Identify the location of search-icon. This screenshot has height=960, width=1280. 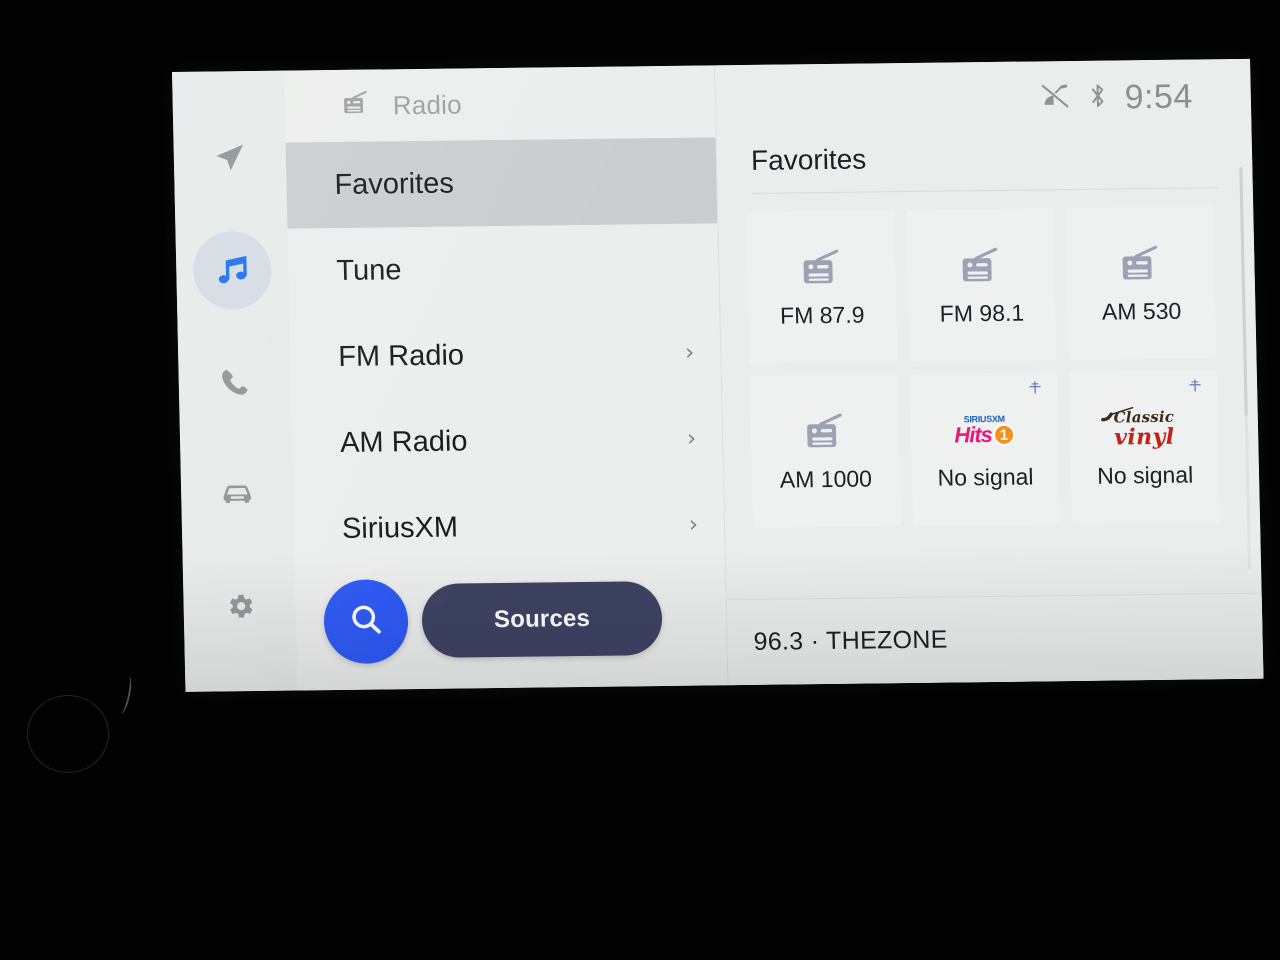
(366, 621).